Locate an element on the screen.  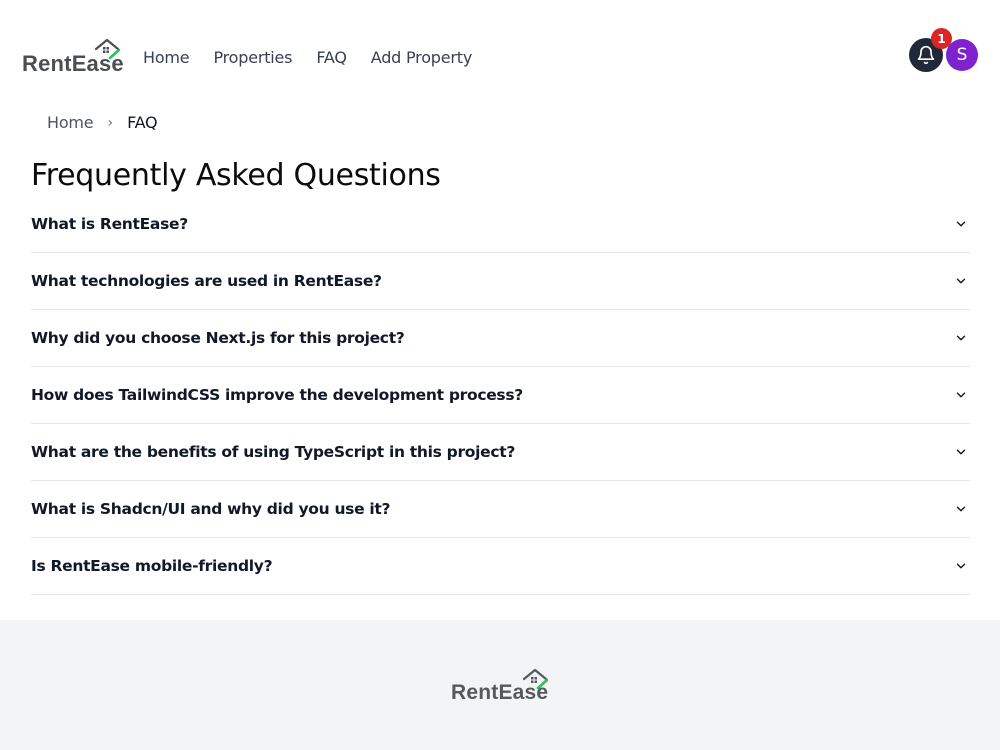
nav-add-property-link: Add Property is located at coordinates (422, 57).